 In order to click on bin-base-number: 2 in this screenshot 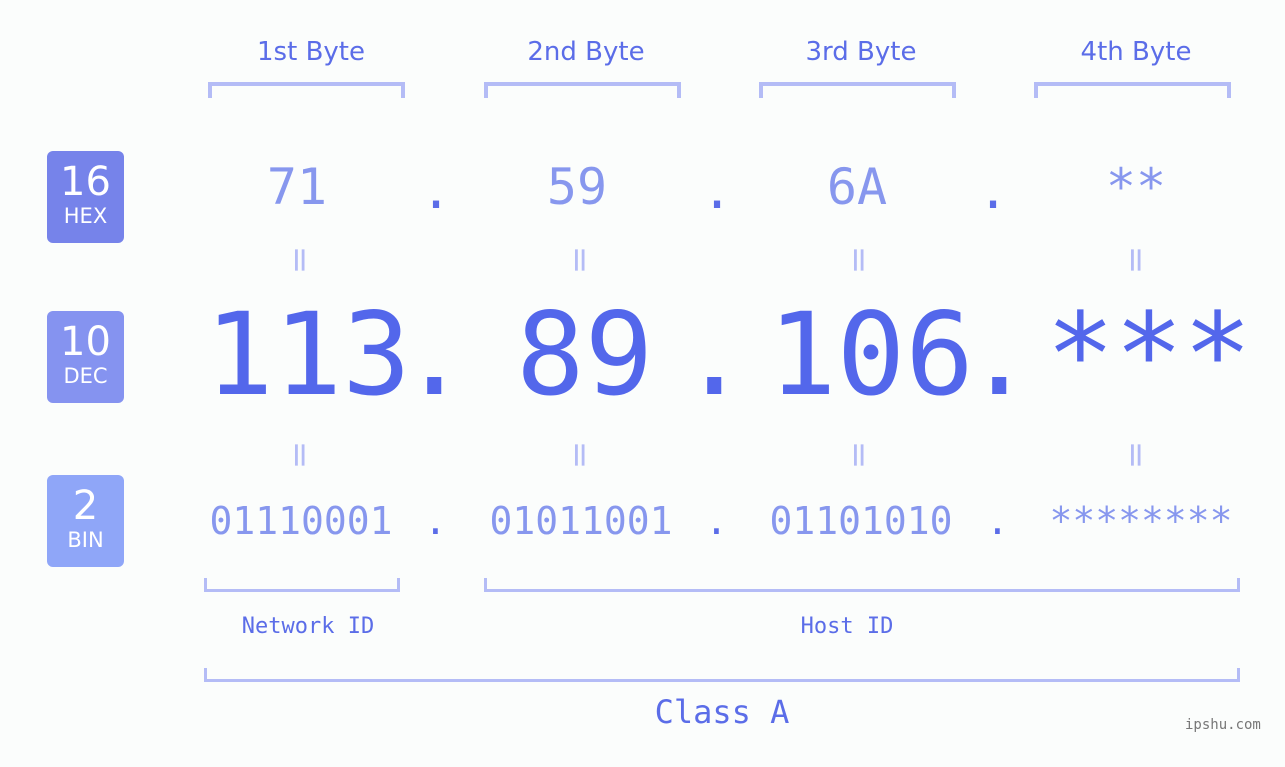, I will do `click(85, 506)`.